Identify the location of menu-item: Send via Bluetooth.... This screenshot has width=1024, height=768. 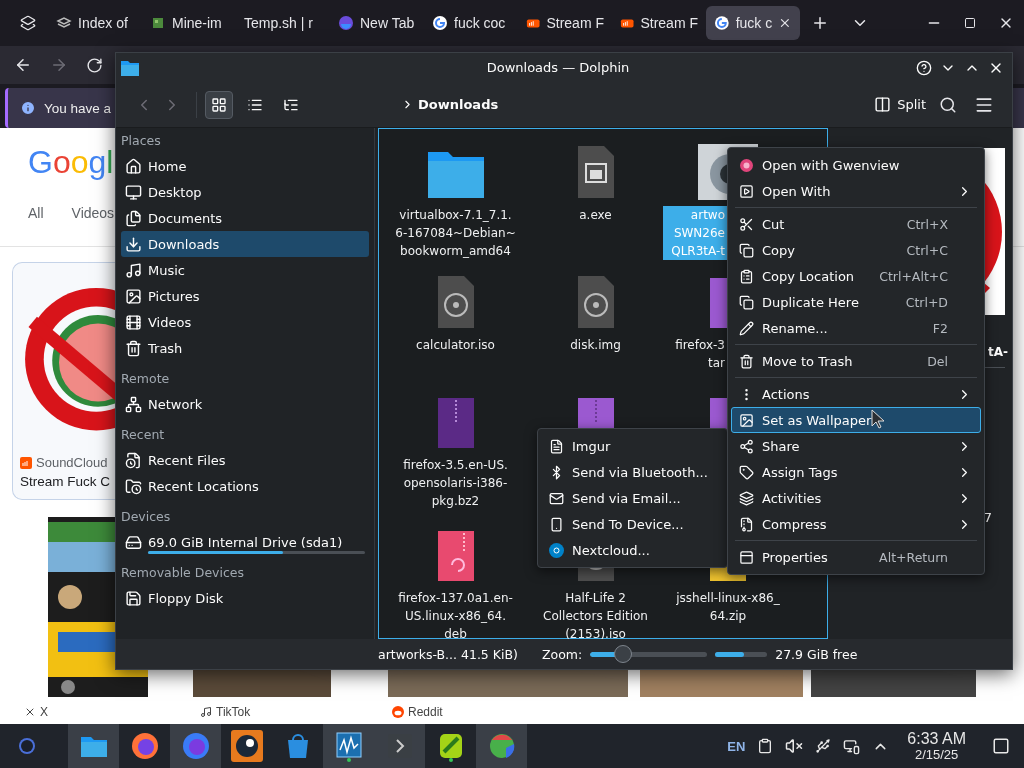
(632, 472).